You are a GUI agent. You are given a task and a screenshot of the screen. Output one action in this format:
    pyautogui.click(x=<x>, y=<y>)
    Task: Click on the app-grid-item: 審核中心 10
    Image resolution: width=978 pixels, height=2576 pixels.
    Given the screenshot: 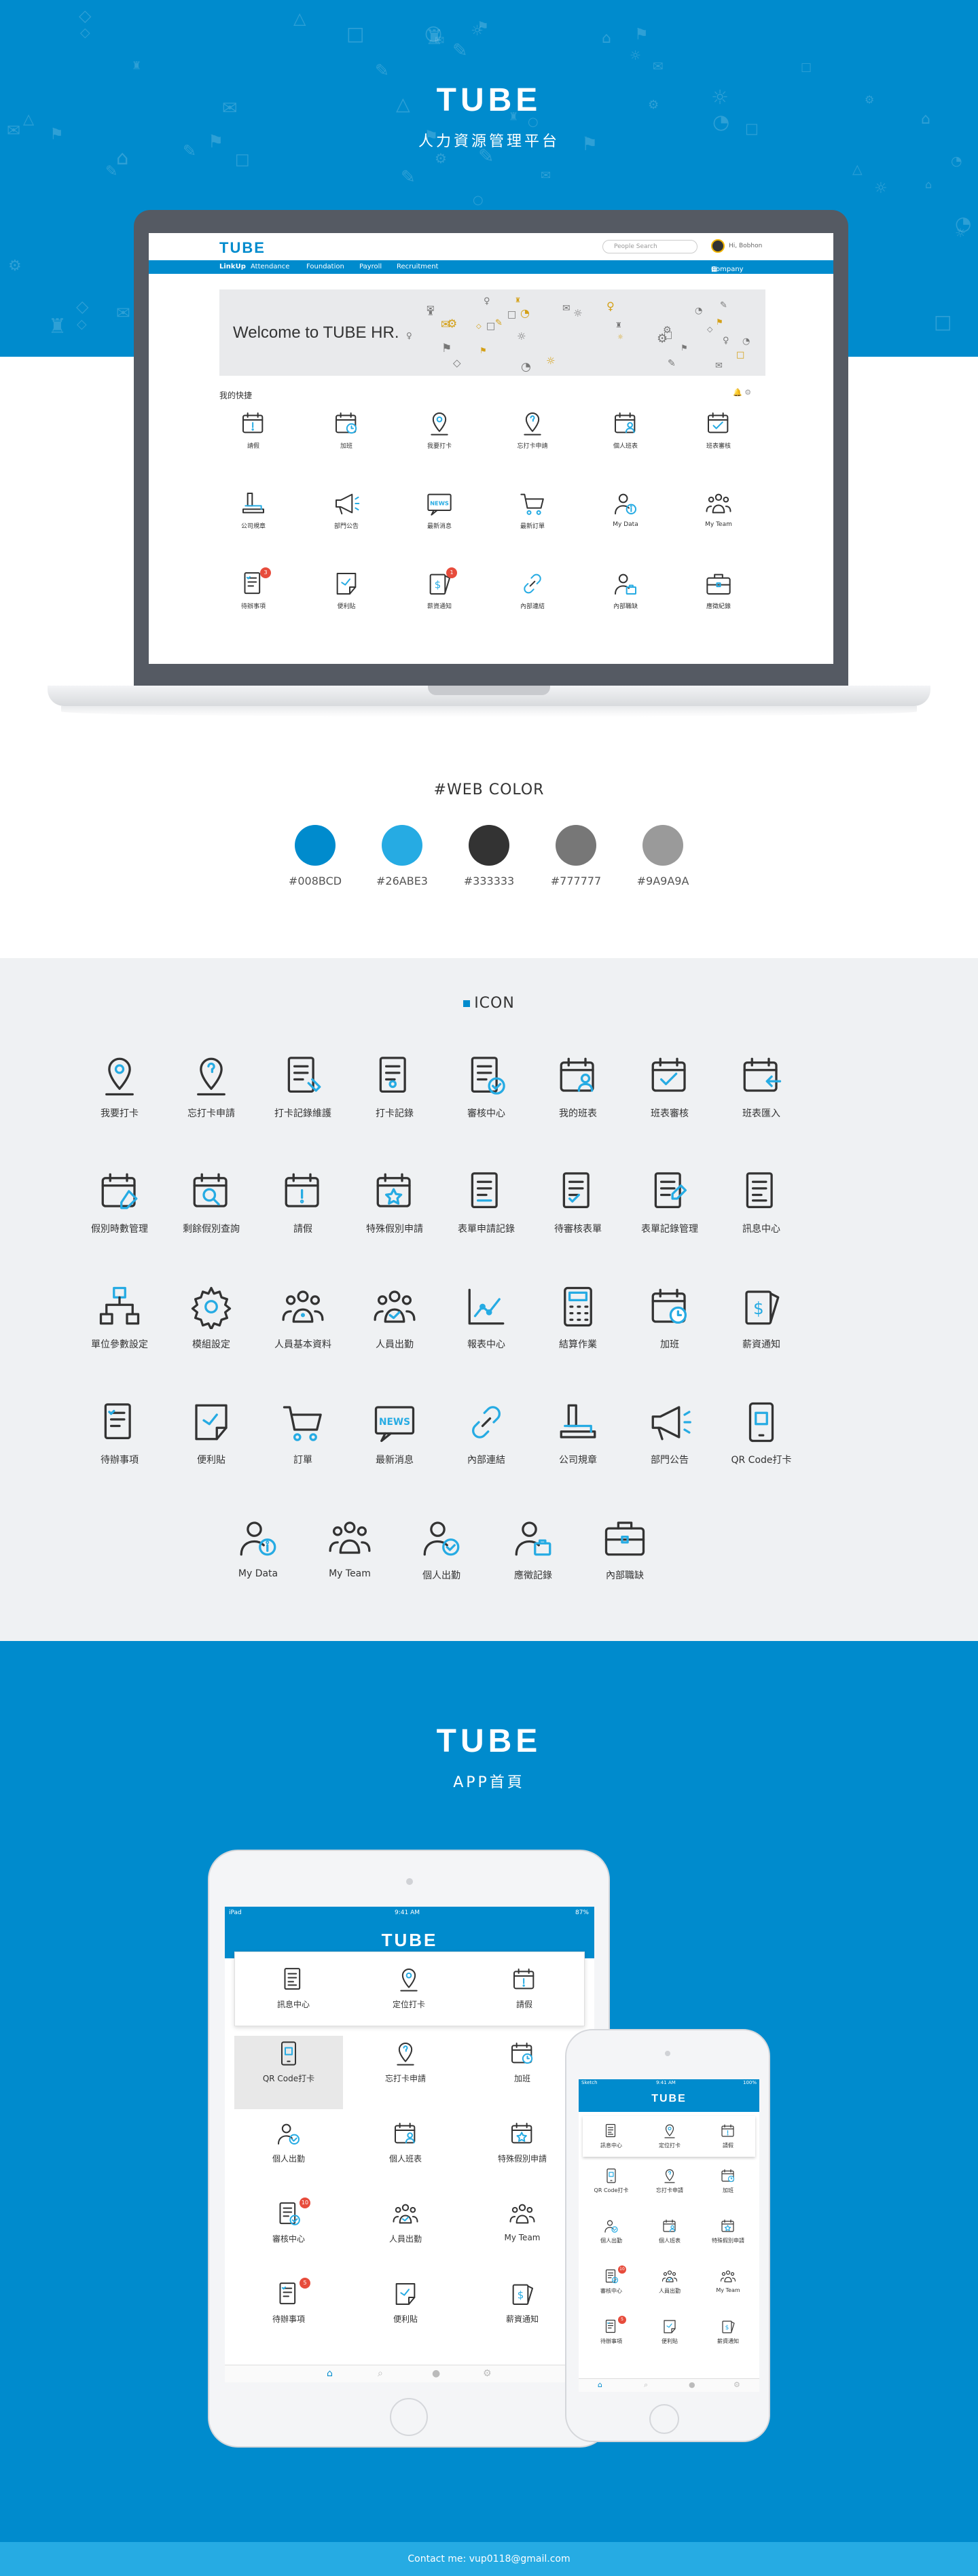 What is the action you would take?
    pyautogui.click(x=288, y=2221)
    